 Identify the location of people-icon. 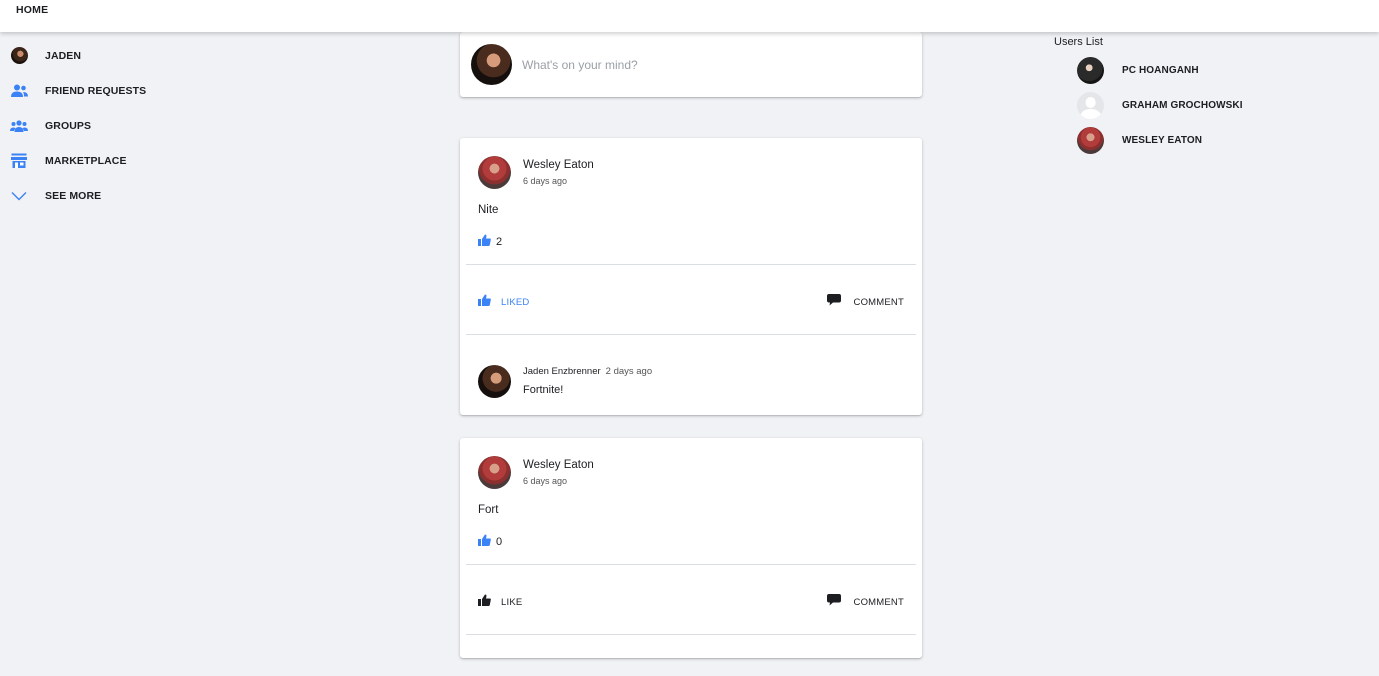
(19, 91).